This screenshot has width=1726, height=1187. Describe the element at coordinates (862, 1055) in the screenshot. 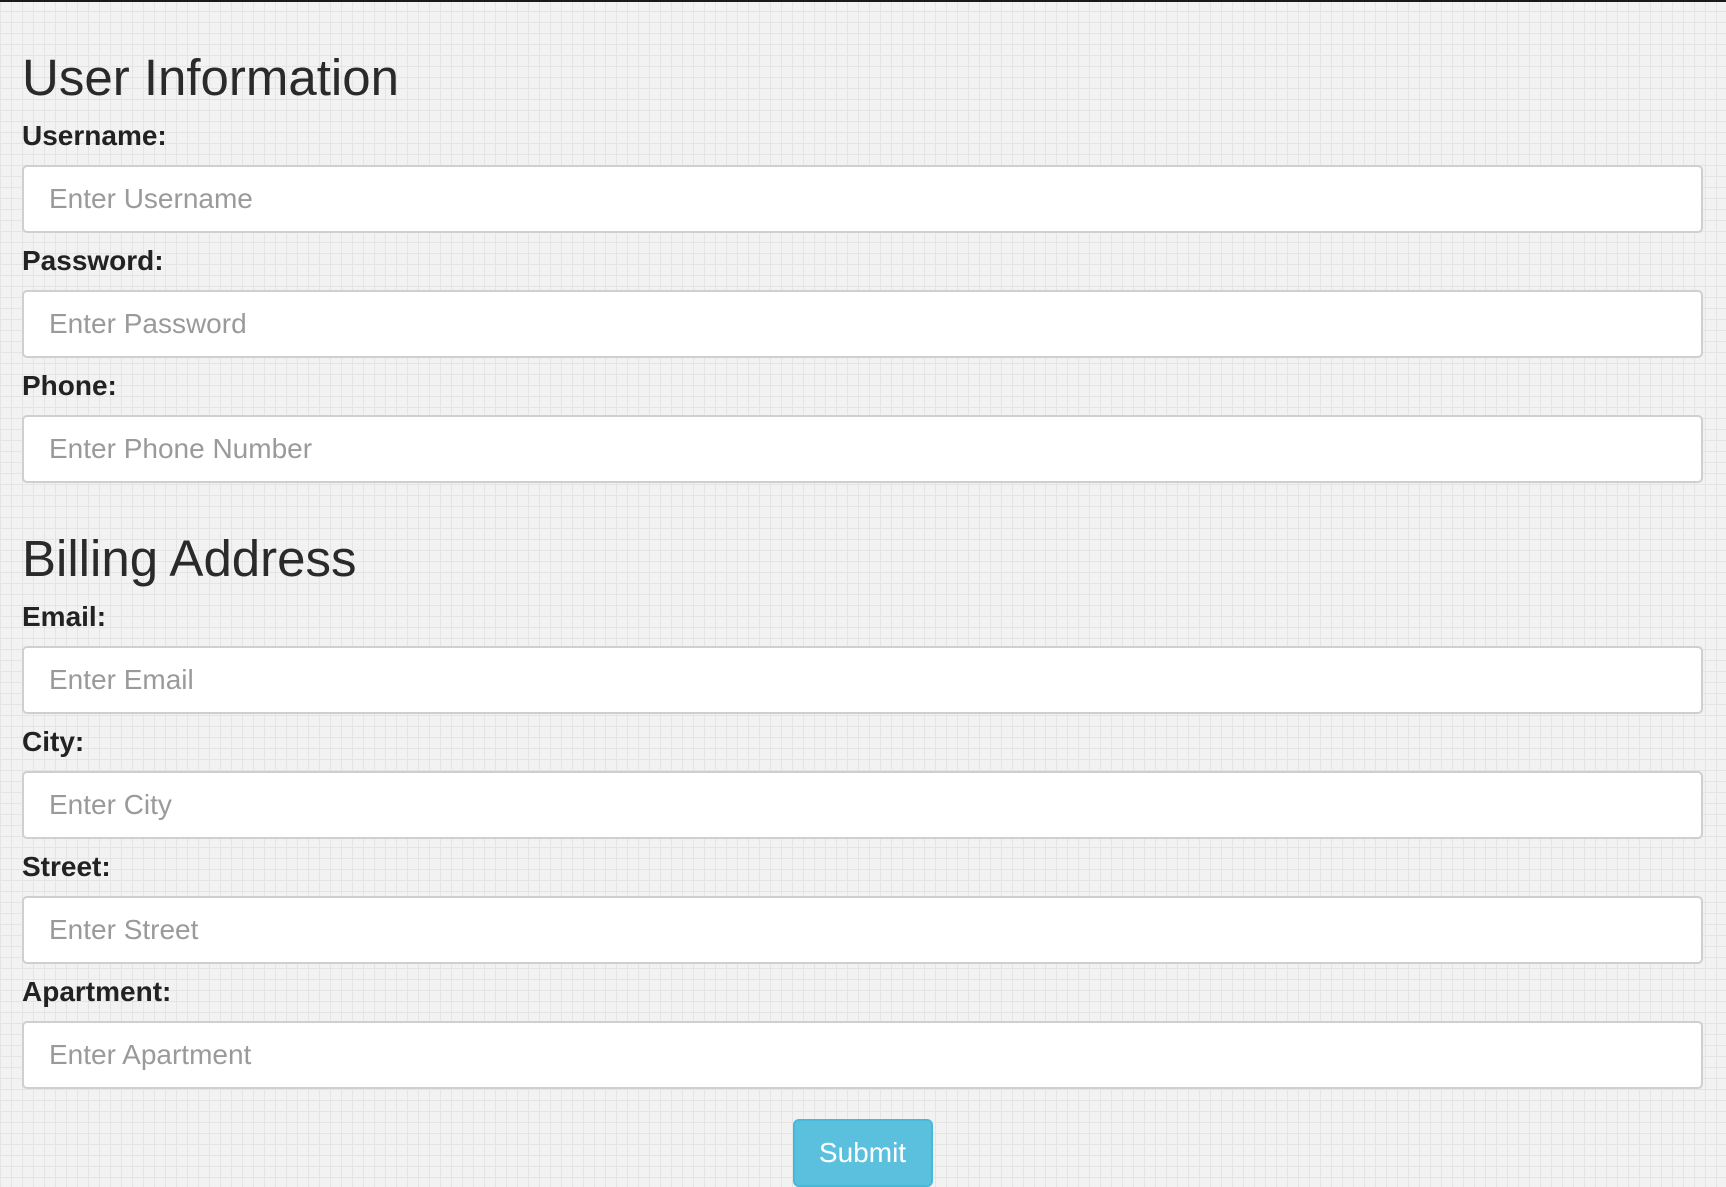

I see `apartment-input` at that location.